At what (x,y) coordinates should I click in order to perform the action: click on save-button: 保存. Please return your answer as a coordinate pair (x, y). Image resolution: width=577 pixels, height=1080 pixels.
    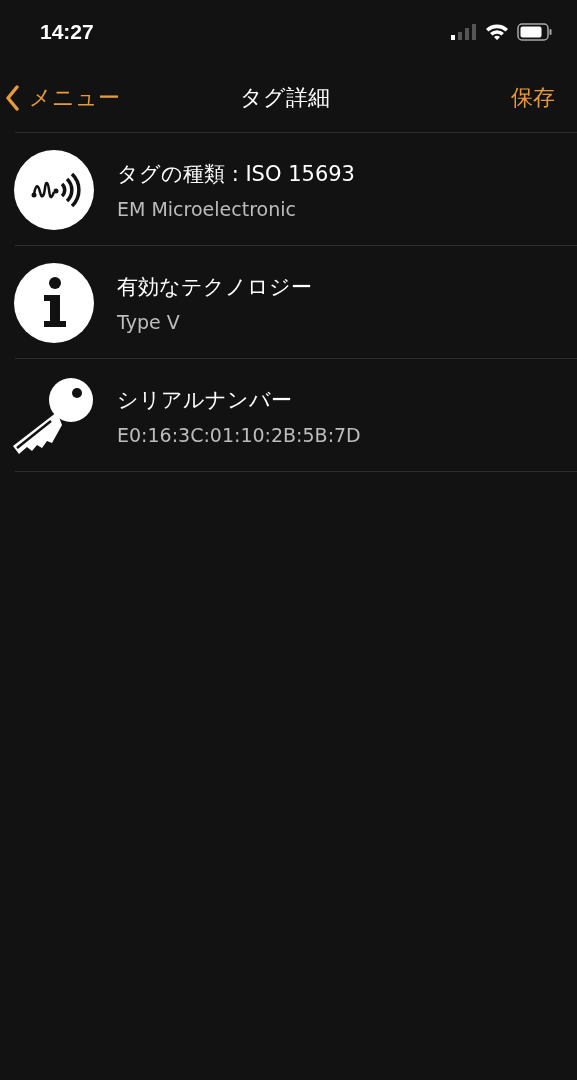
    Looking at the image, I should click on (533, 98).